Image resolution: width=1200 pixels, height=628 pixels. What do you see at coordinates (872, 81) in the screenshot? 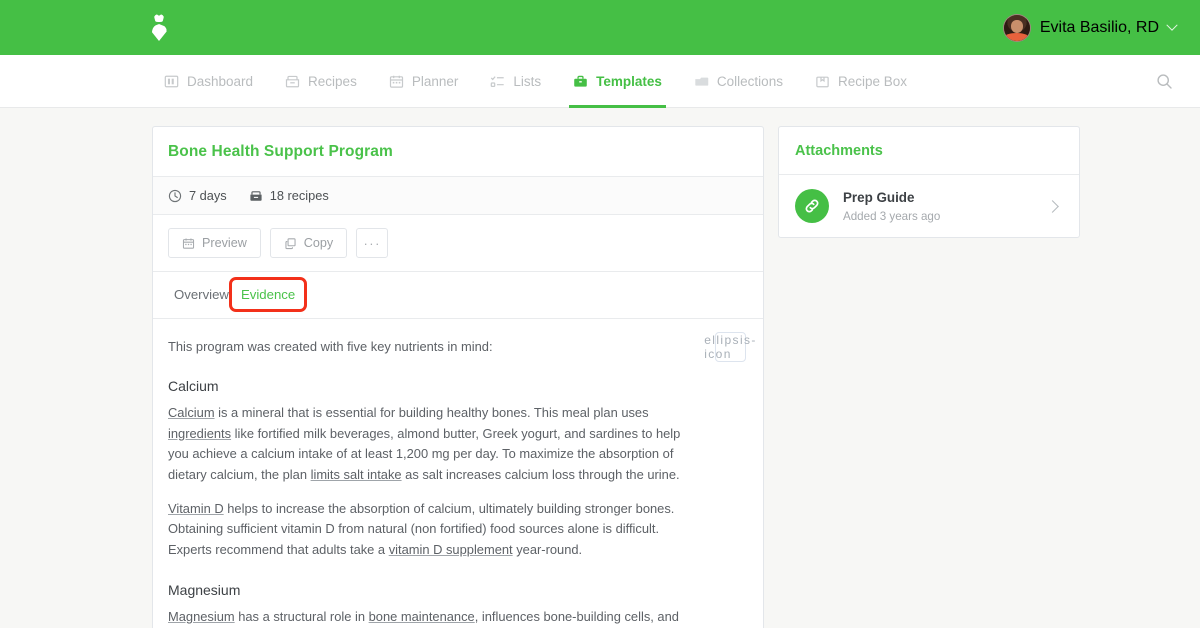
I see `nav-label: Recipe Box` at bounding box center [872, 81].